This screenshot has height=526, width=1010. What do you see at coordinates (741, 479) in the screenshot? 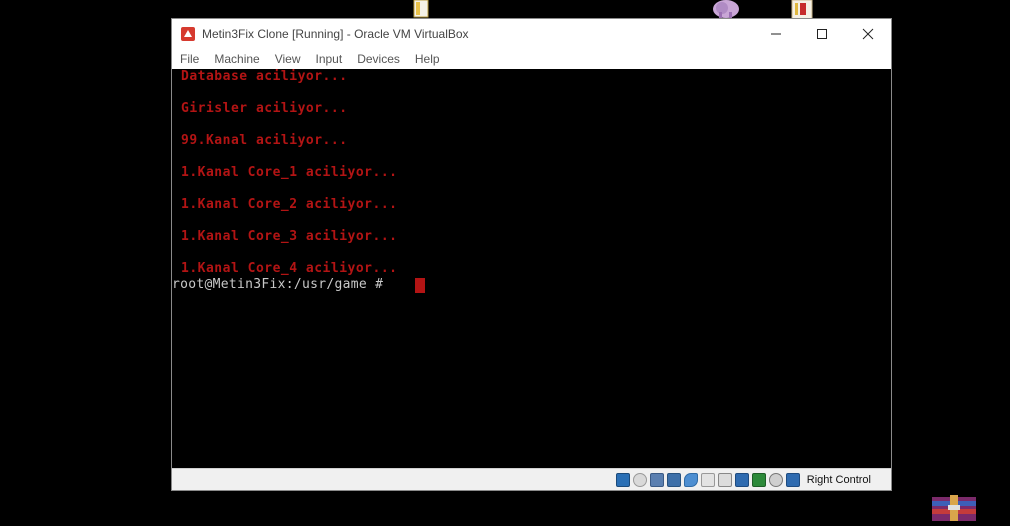
I see `recording-icon` at bounding box center [741, 479].